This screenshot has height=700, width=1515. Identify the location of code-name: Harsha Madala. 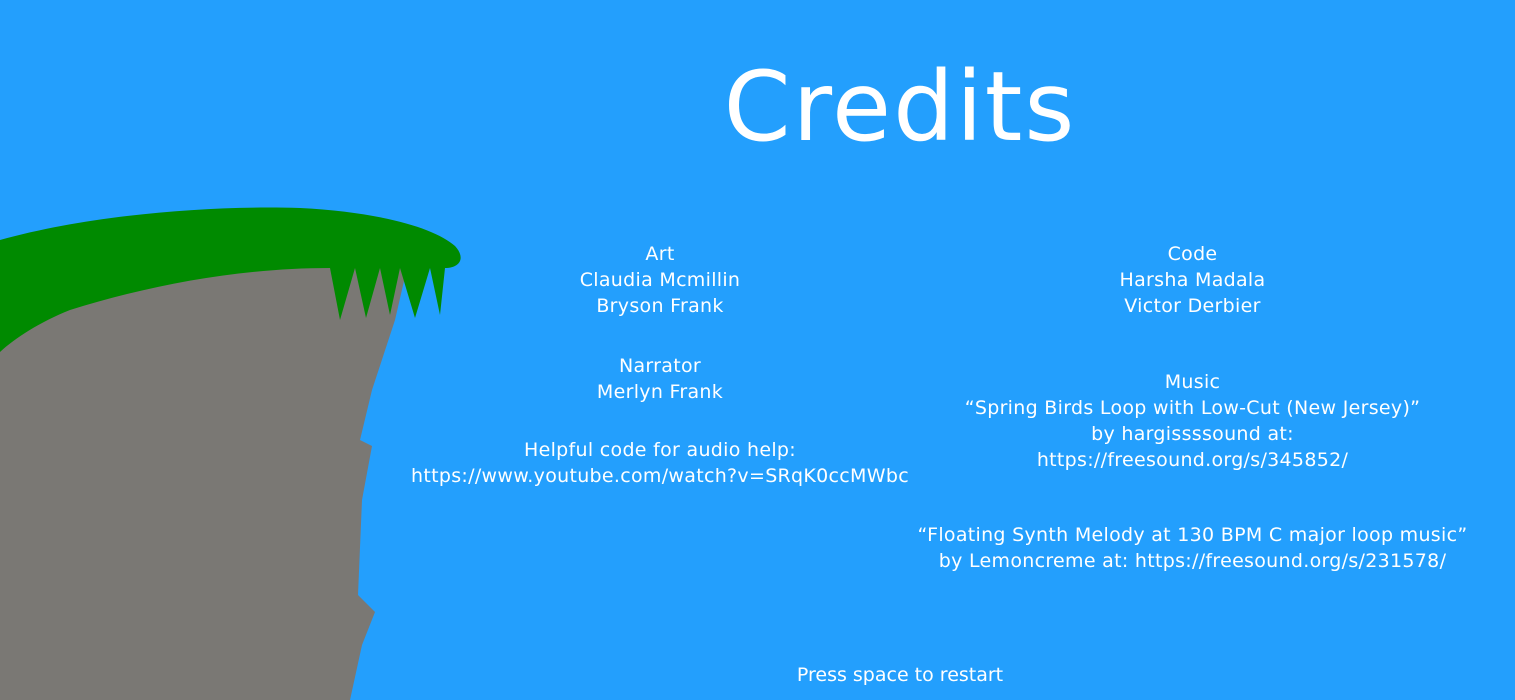
(1192, 280).